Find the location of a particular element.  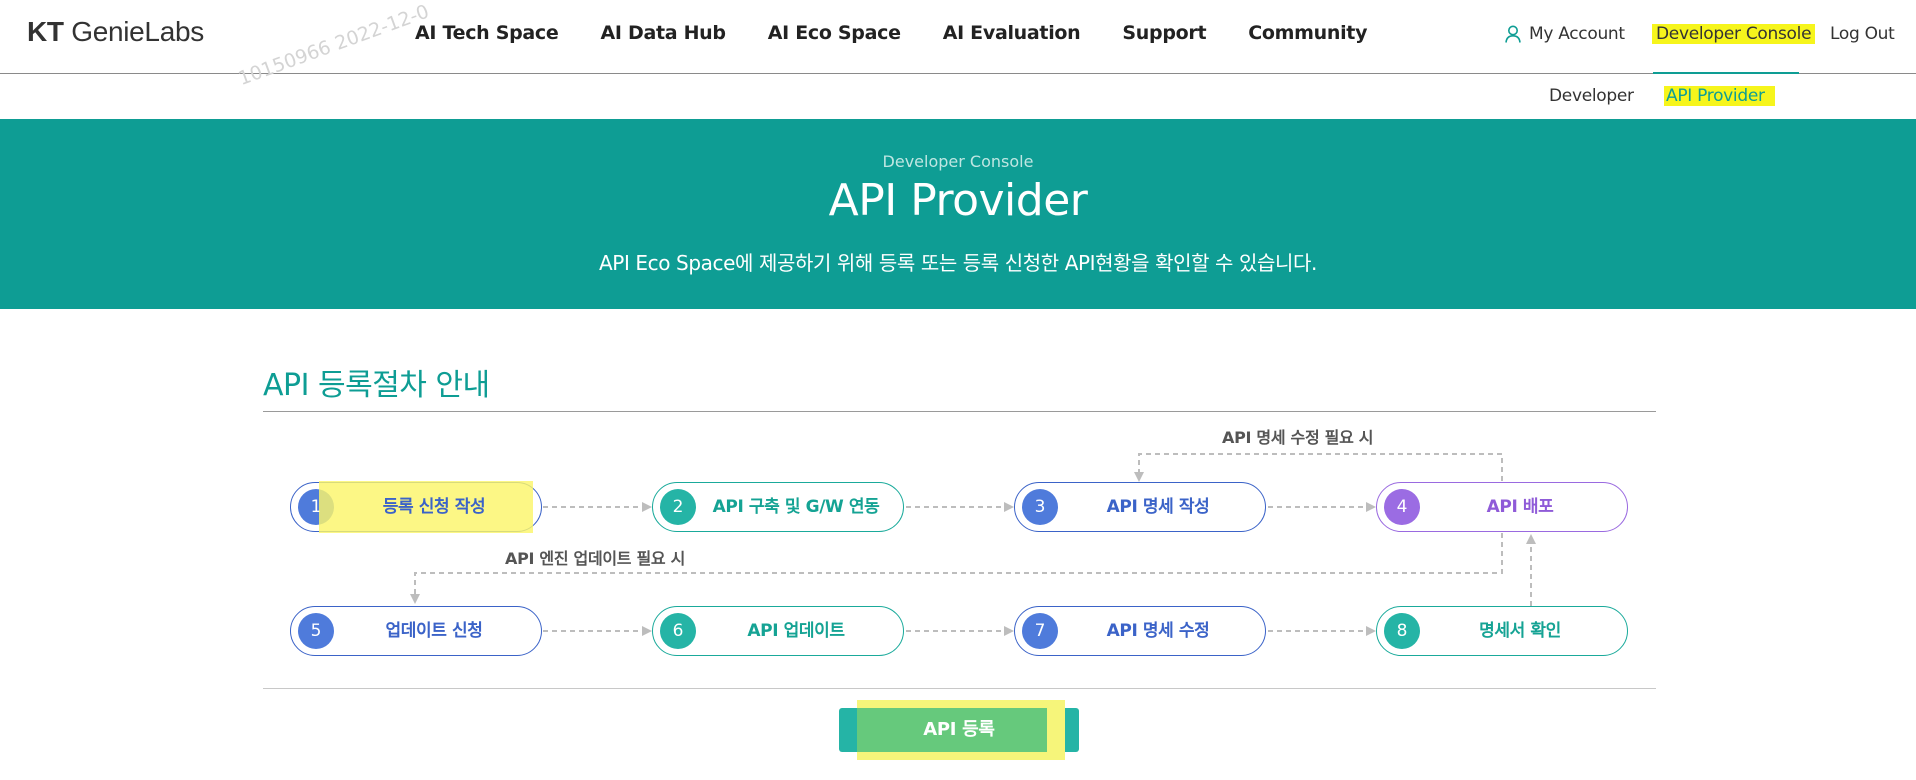

step-3: 3 API 명세 작성 is located at coordinates (1140, 507).